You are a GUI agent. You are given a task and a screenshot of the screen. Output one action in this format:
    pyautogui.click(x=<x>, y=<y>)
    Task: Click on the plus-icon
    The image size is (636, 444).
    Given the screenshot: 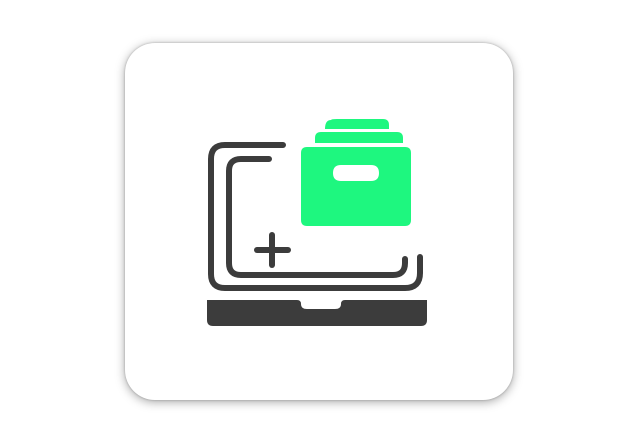 What is the action you would take?
    pyautogui.click(x=272, y=250)
    